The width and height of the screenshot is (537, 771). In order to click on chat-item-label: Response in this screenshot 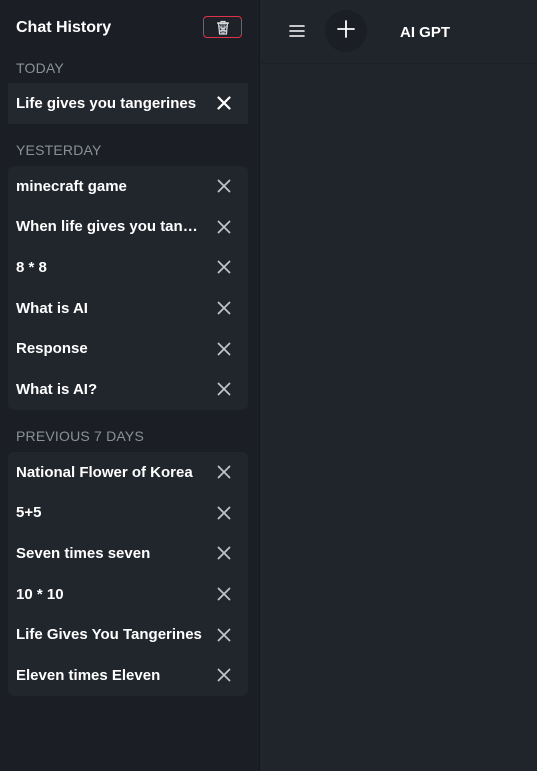, I will do `click(52, 349)`.